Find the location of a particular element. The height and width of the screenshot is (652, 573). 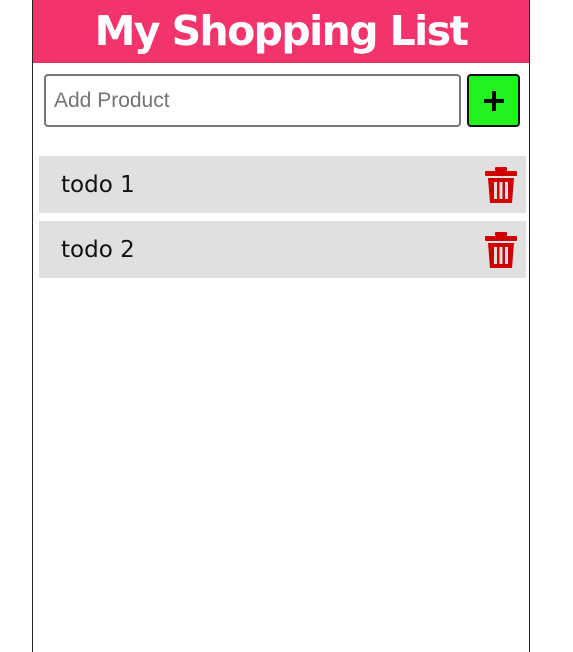

list-item: todo 1 is located at coordinates (282, 184).